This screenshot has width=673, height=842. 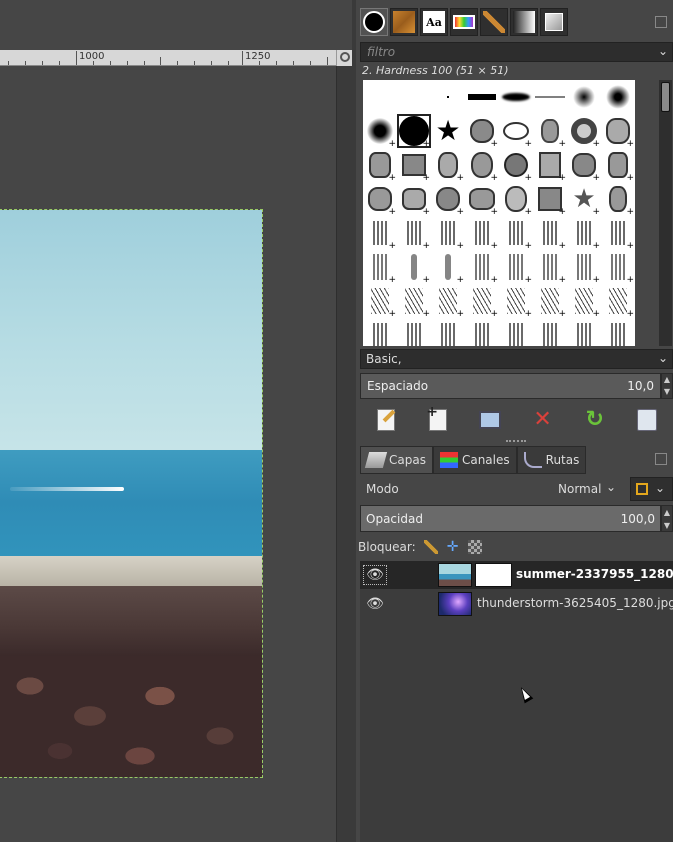 I want to click on layer-mask-thumbnail, so click(x=493, y=575).